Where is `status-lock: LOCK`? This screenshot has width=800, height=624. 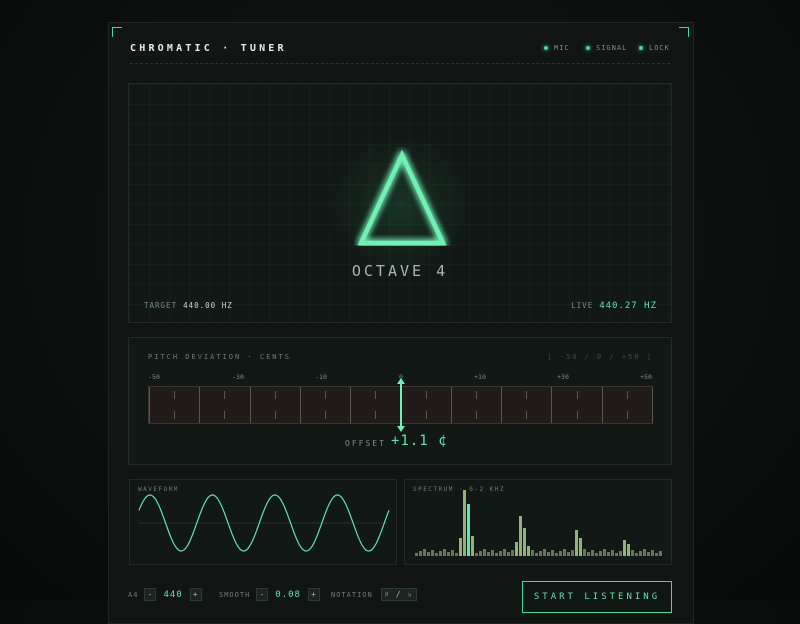
status-lock: LOCK is located at coordinates (654, 48).